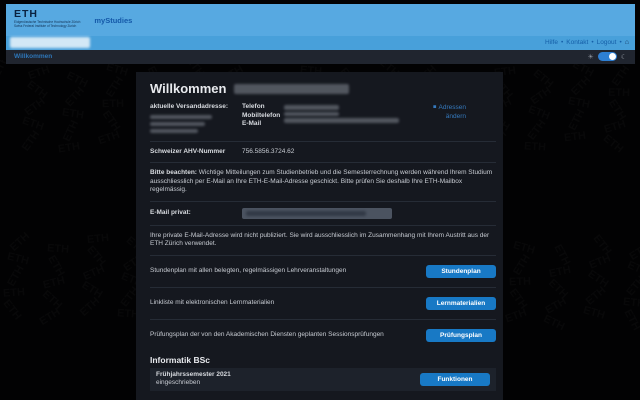 This screenshot has height=400, width=640. I want to click on sun-icon: ☀, so click(590, 57).